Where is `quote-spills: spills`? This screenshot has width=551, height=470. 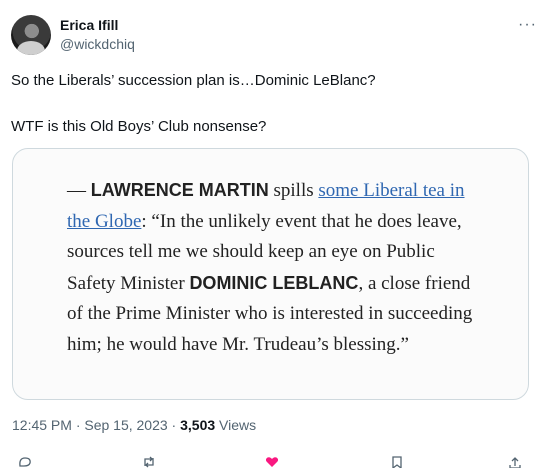
quote-spills: spills is located at coordinates (293, 190).